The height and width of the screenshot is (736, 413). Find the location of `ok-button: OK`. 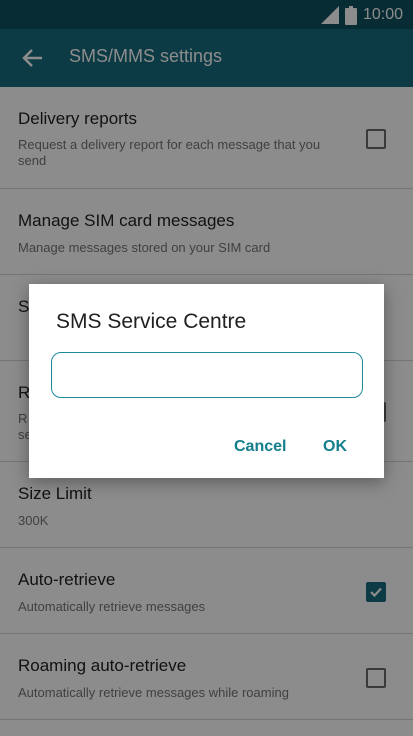

ok-button: OK is located at coordinates (335, 447).